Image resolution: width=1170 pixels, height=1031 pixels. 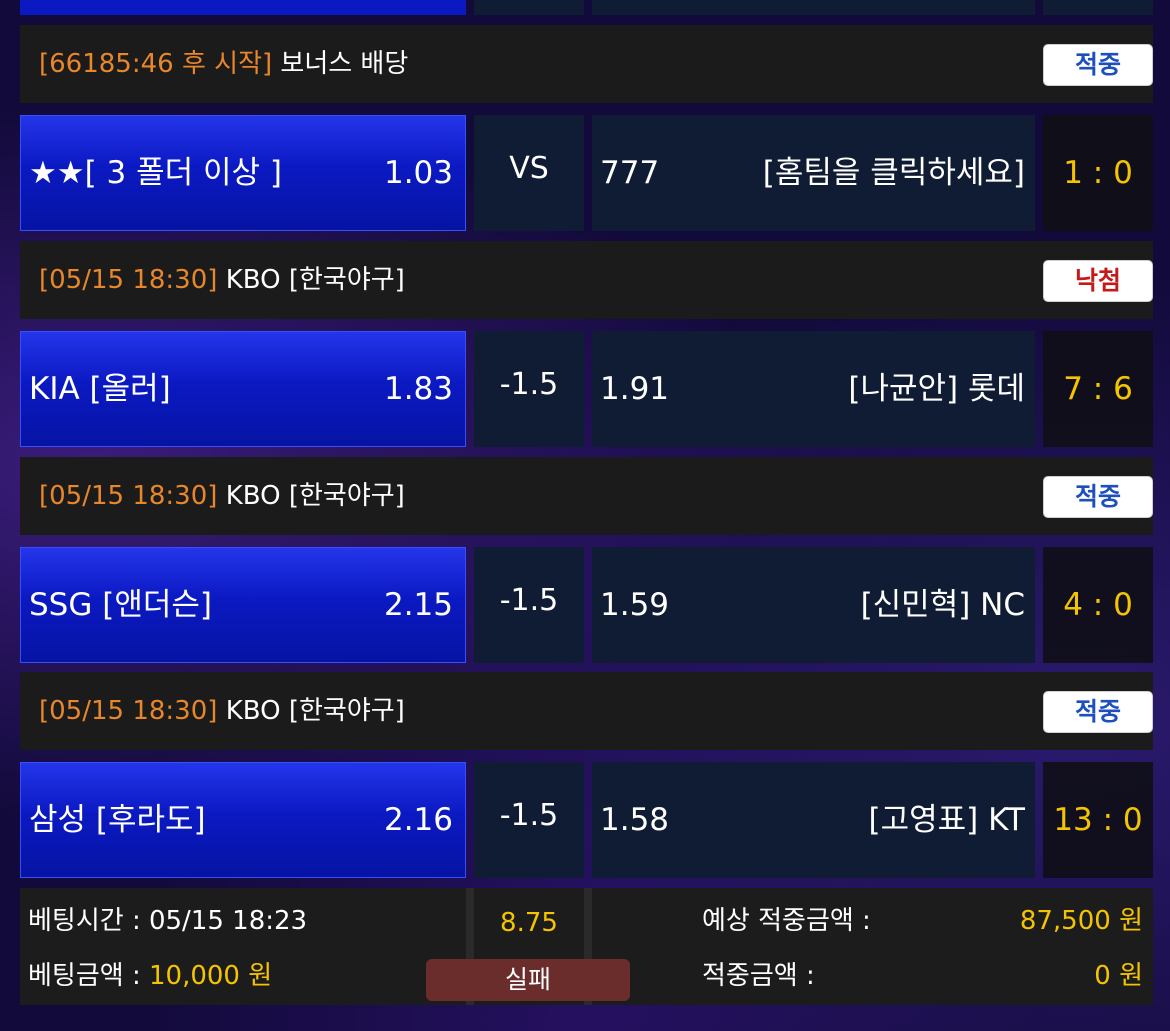 I want to click on home-team-name: SSG [앤더슨], so click(x=120, y=605).